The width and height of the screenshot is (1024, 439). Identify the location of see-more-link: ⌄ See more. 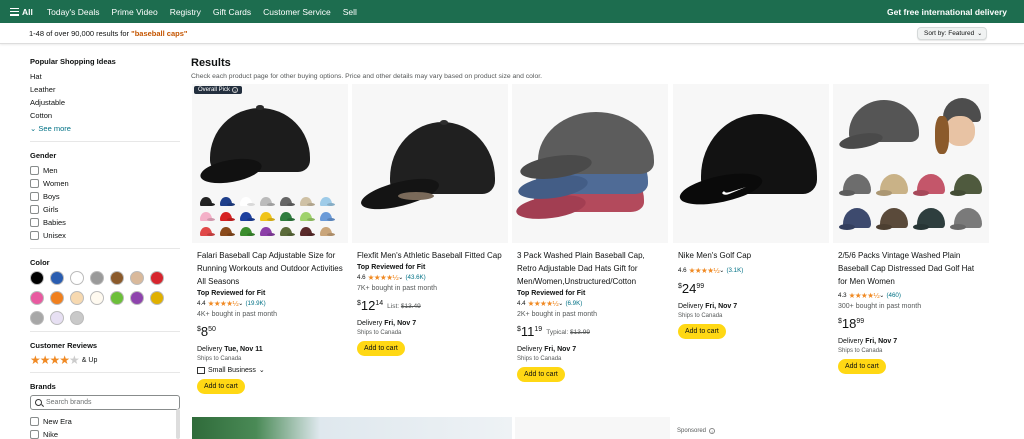
(105, 128).